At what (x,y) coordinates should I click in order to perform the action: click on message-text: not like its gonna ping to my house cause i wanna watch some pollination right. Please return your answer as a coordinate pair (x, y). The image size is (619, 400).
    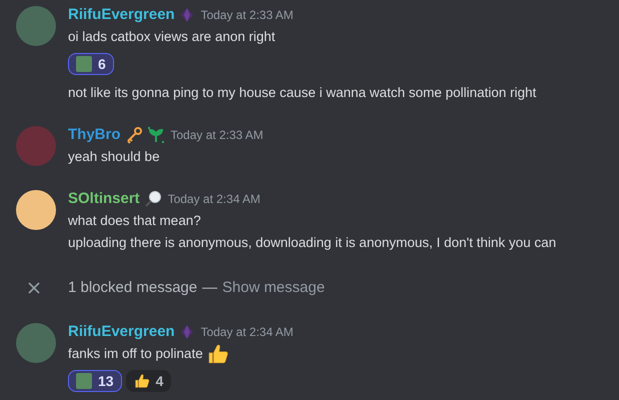
    Looking at the image, I should click on (302, 93).